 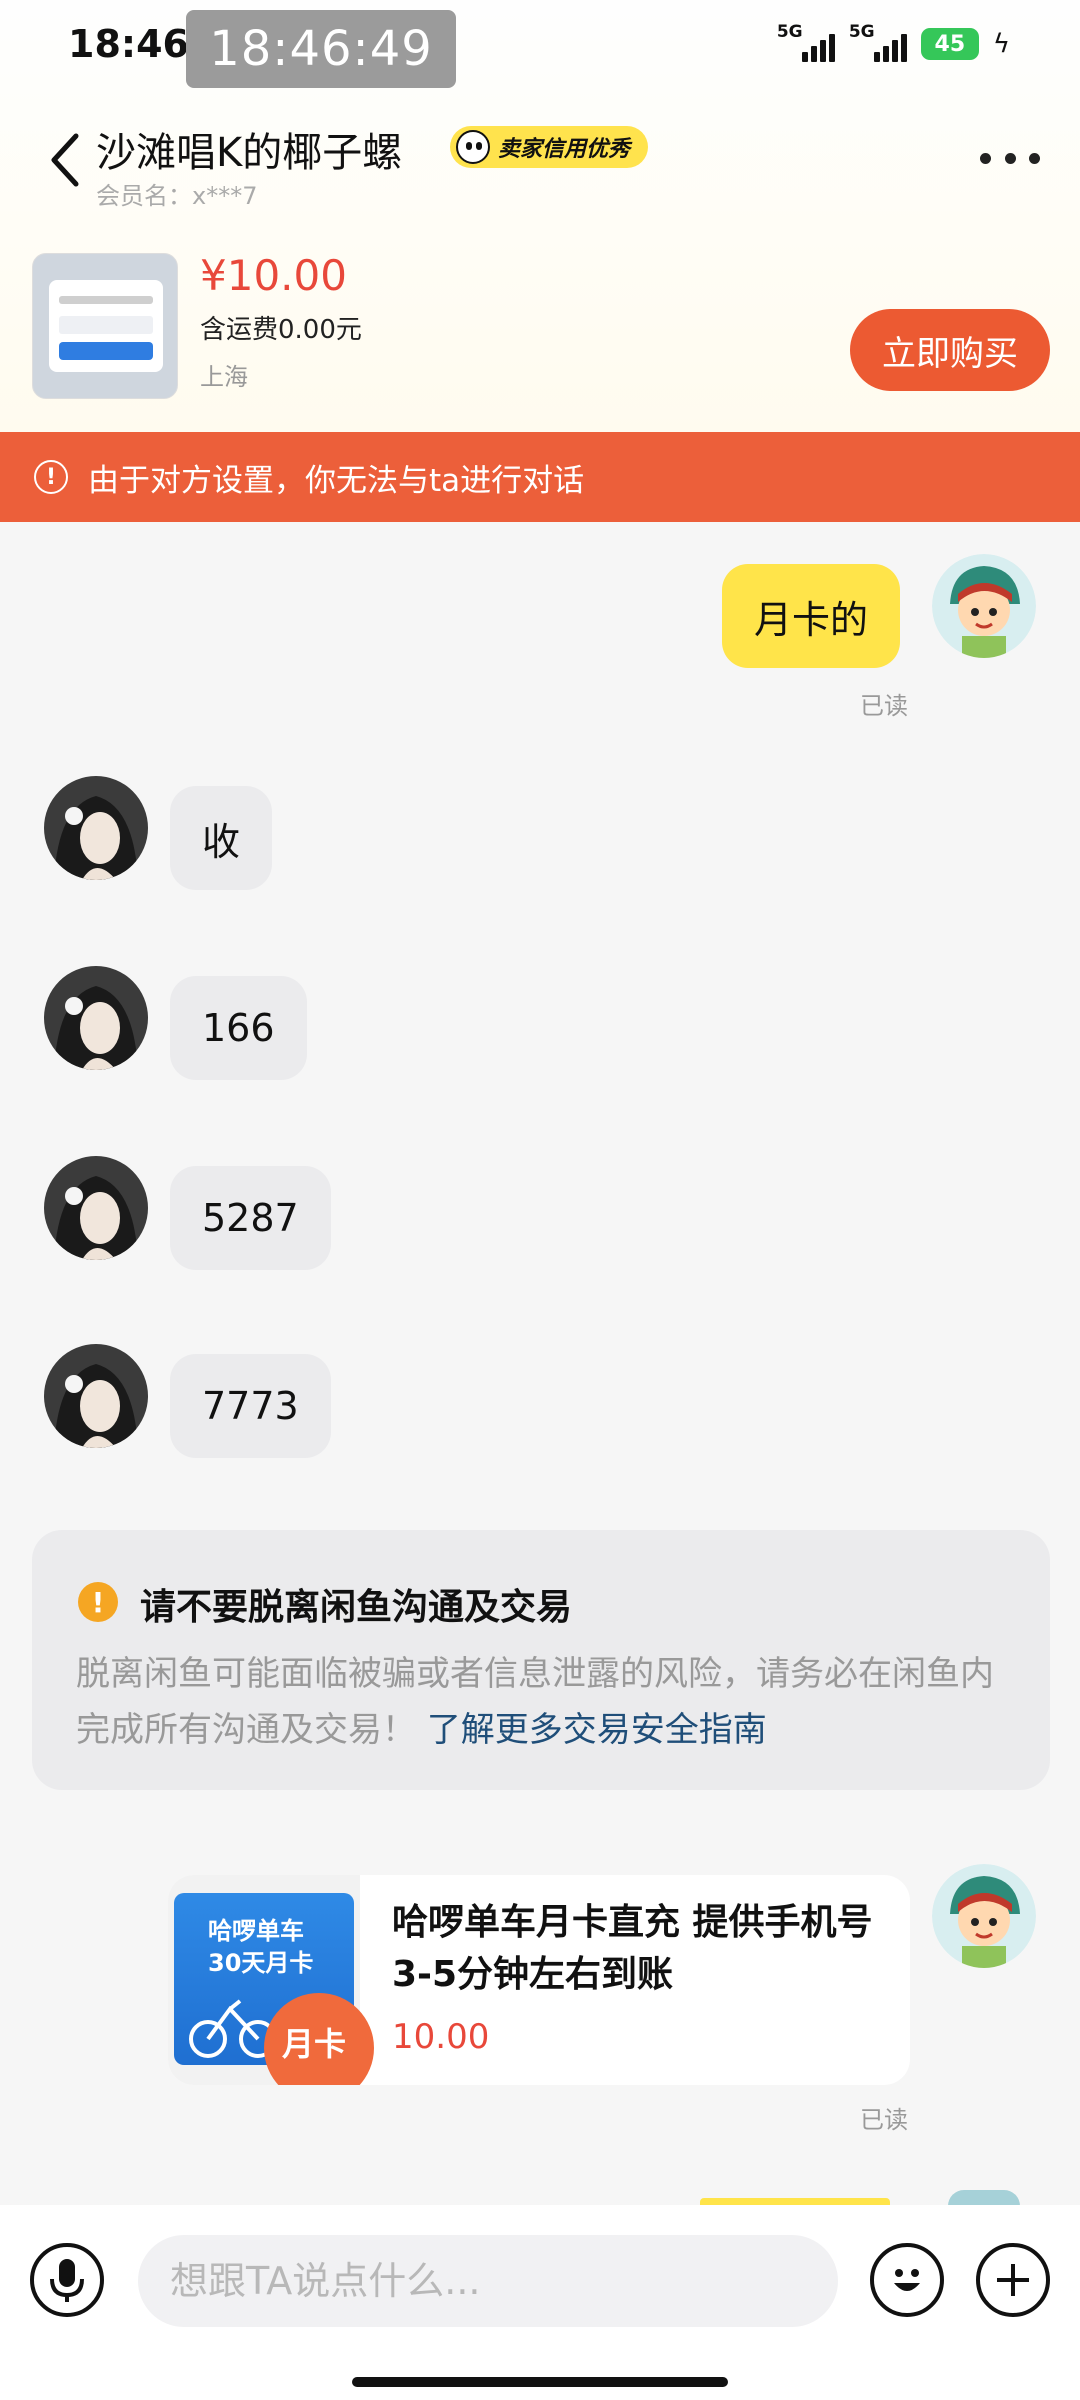 I want to click on member-name: 会员名：x***7, so click(x=177, y=196).